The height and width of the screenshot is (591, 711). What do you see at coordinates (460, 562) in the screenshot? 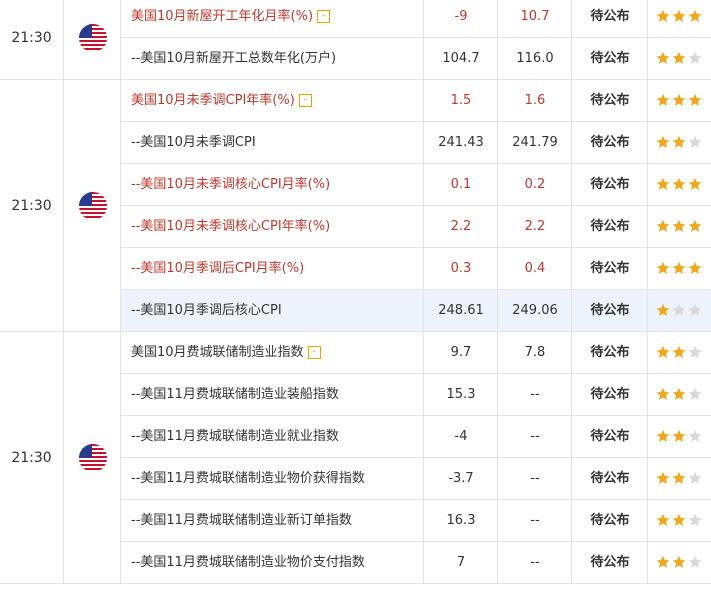
I see `previous-value: 7` at bounding box center [460, 562].